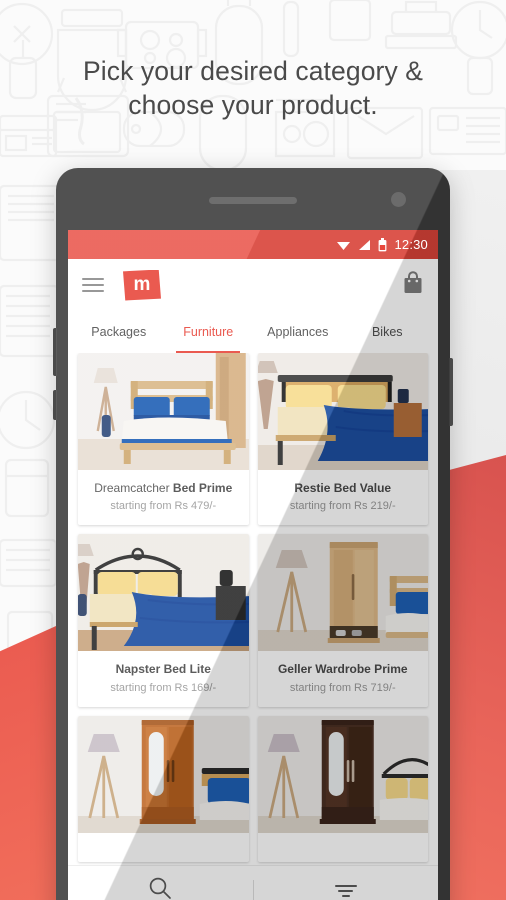  I want to click on product-image-metal-bed-yellow-blue, so click(163, 593).